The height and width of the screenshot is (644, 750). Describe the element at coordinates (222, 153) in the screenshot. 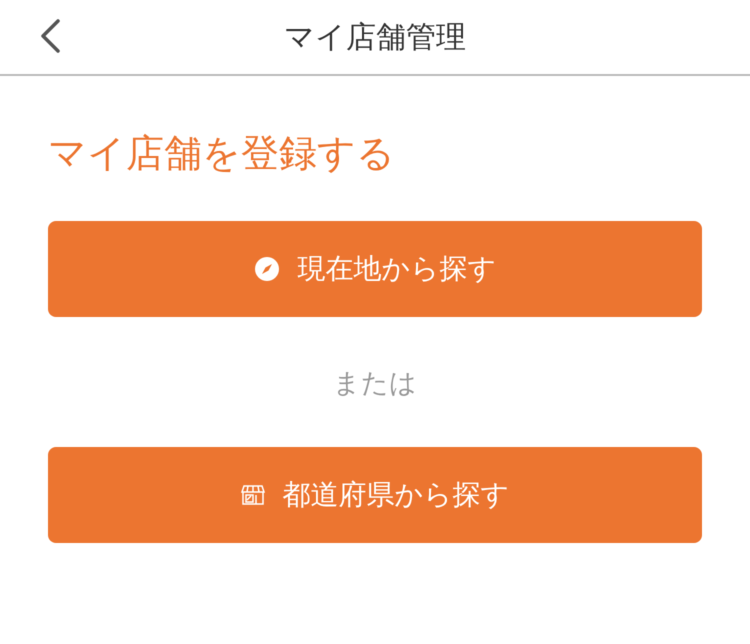

I see `section-heading: マイ店舗を登録する` at that location.